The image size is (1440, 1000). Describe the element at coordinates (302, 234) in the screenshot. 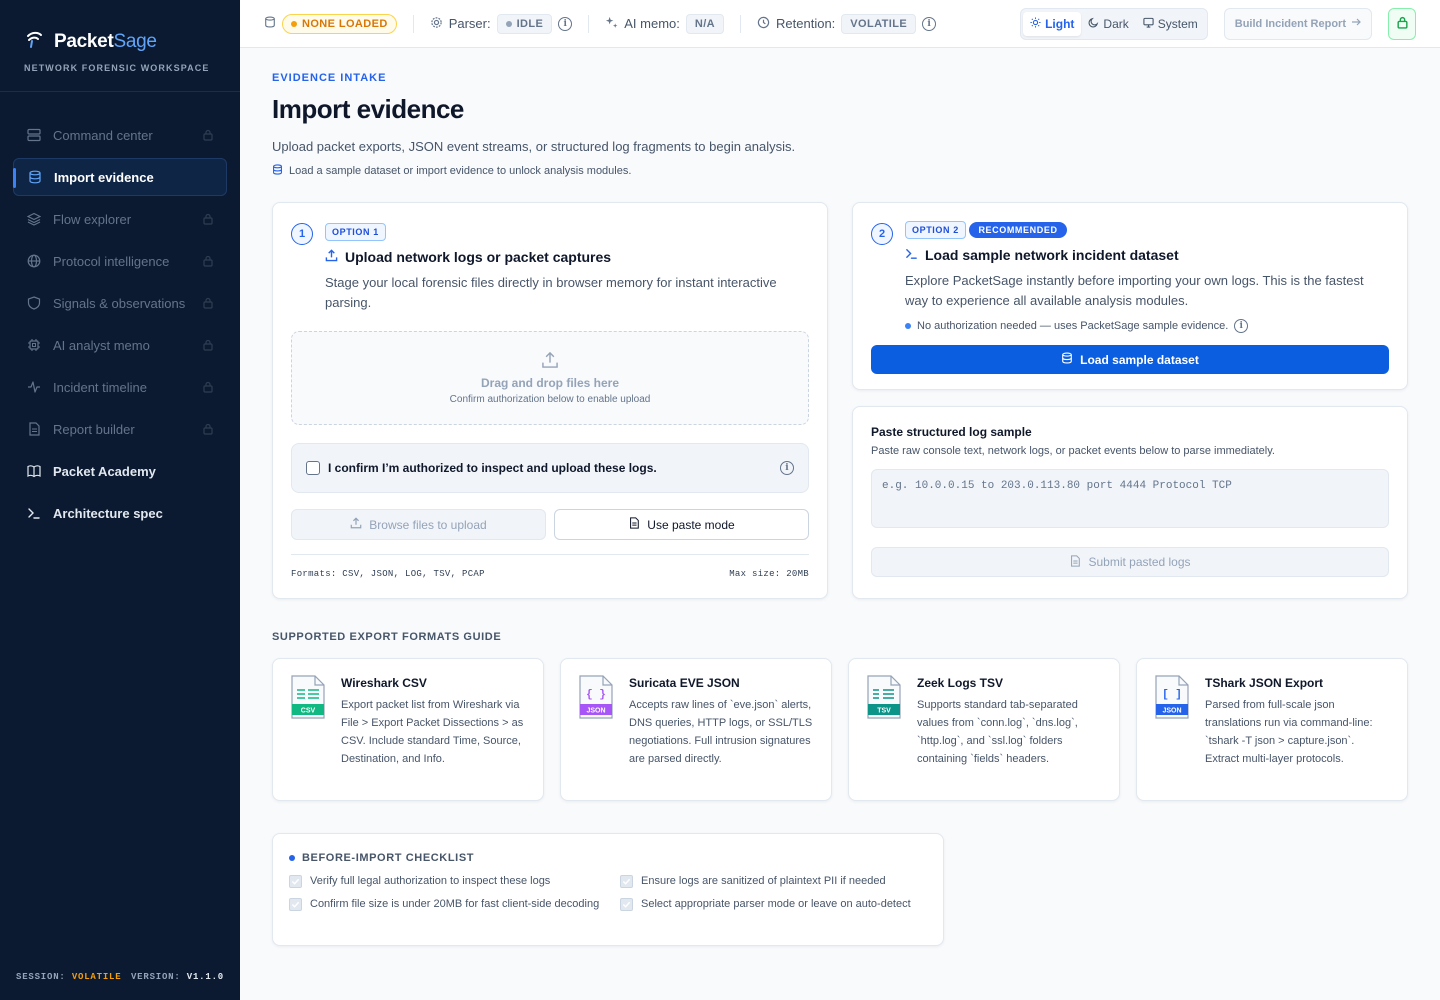

I see `option-number: 1` at that location.